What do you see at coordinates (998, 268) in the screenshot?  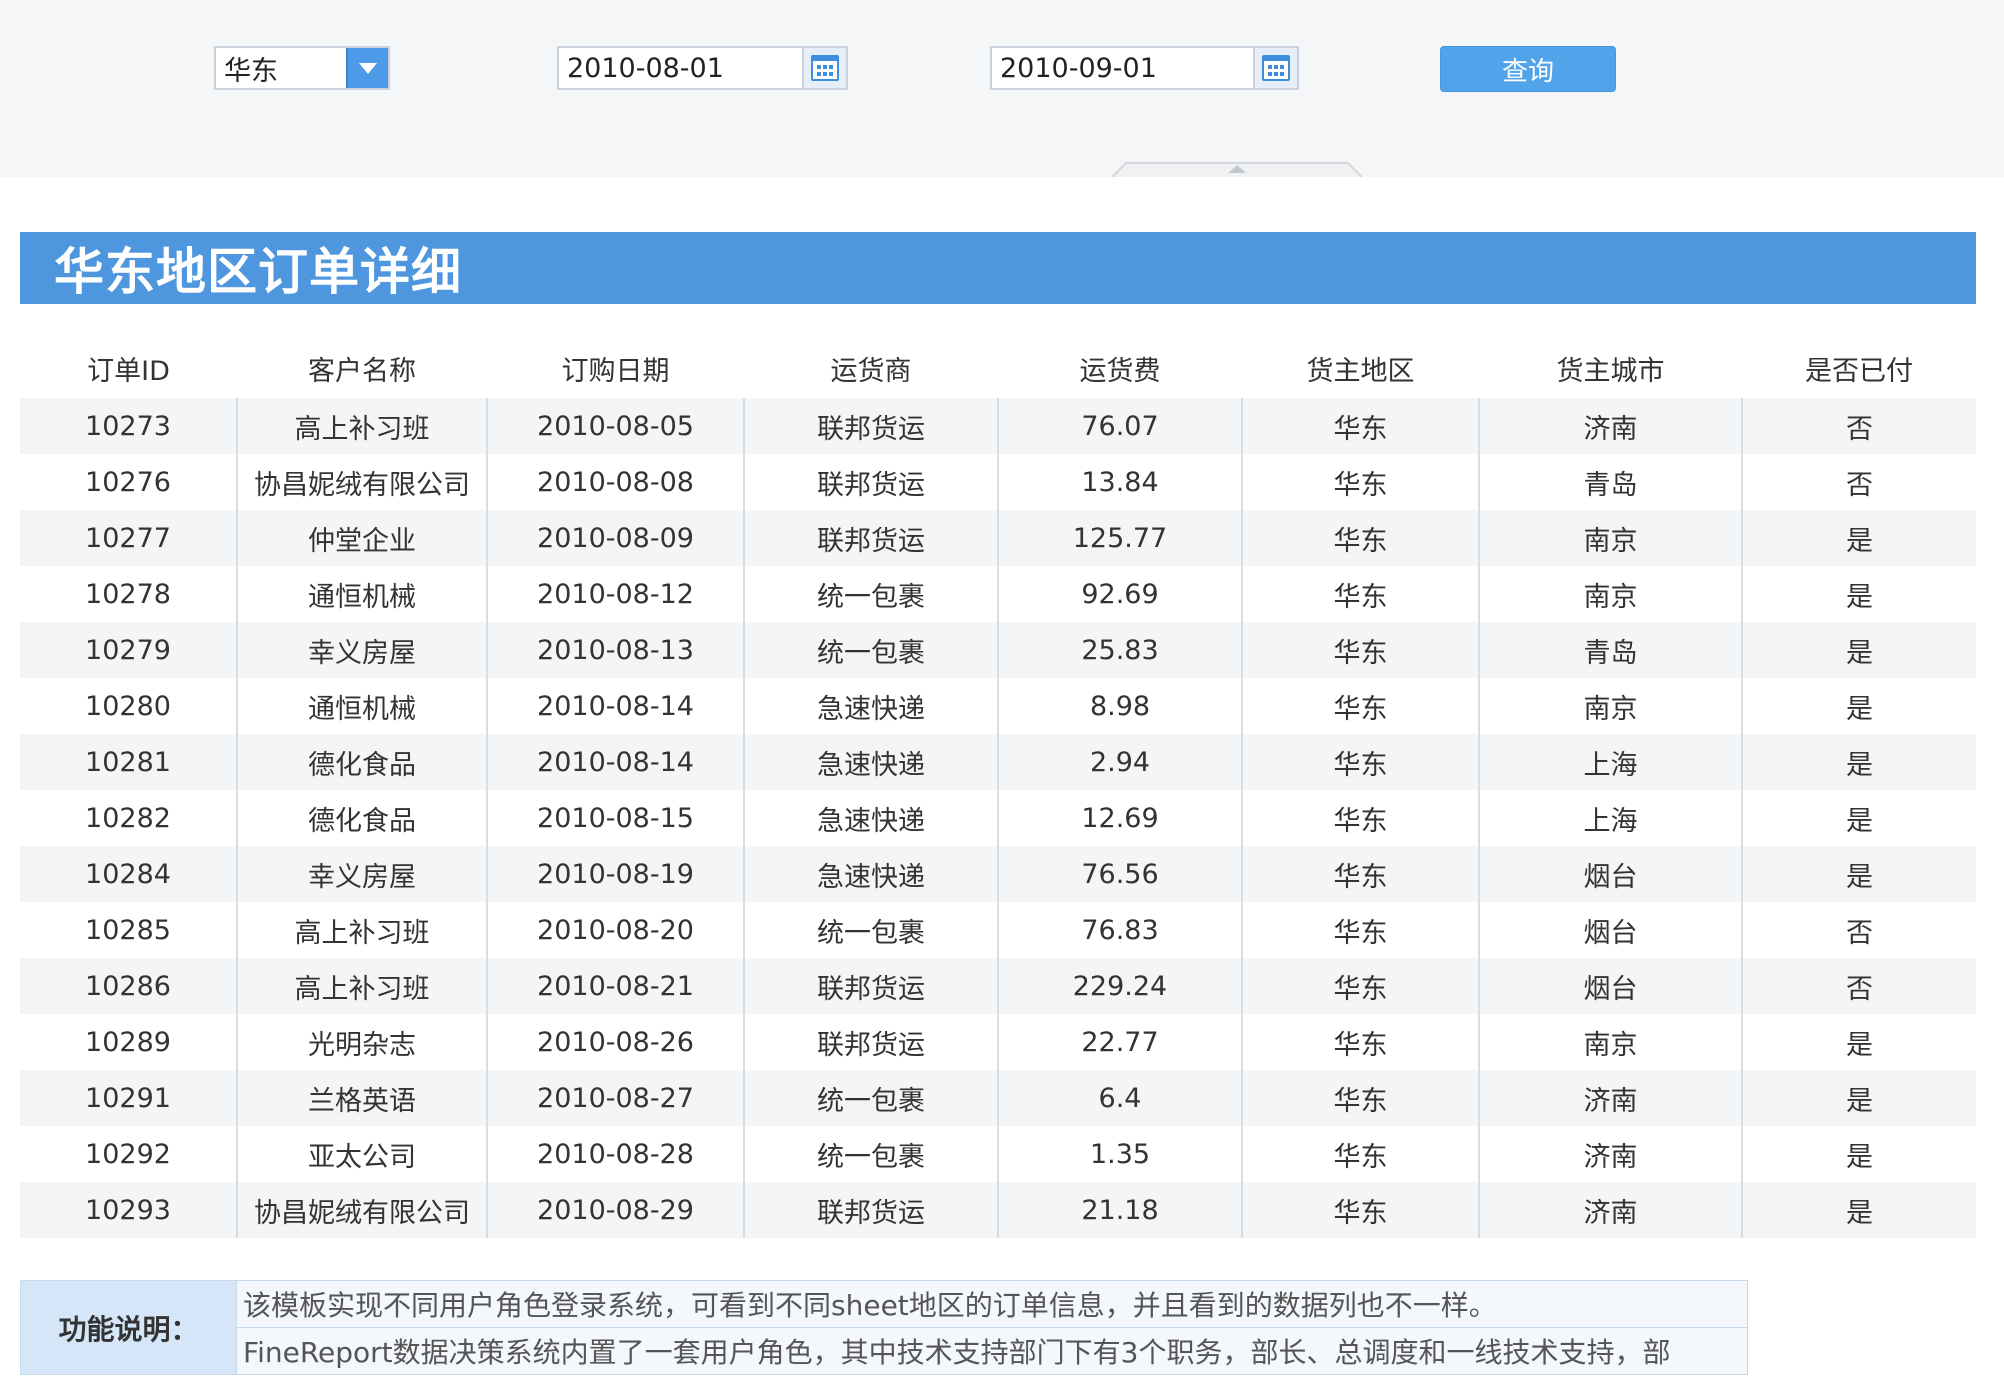 I see `report-title-banner: 华东地区订单详细` at bounding box center [998, 268].